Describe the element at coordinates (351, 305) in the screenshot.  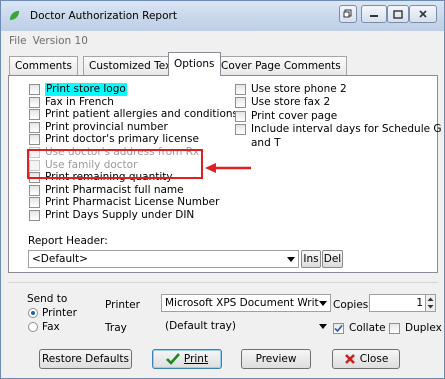
I see `copies-label: Copies` at that location.